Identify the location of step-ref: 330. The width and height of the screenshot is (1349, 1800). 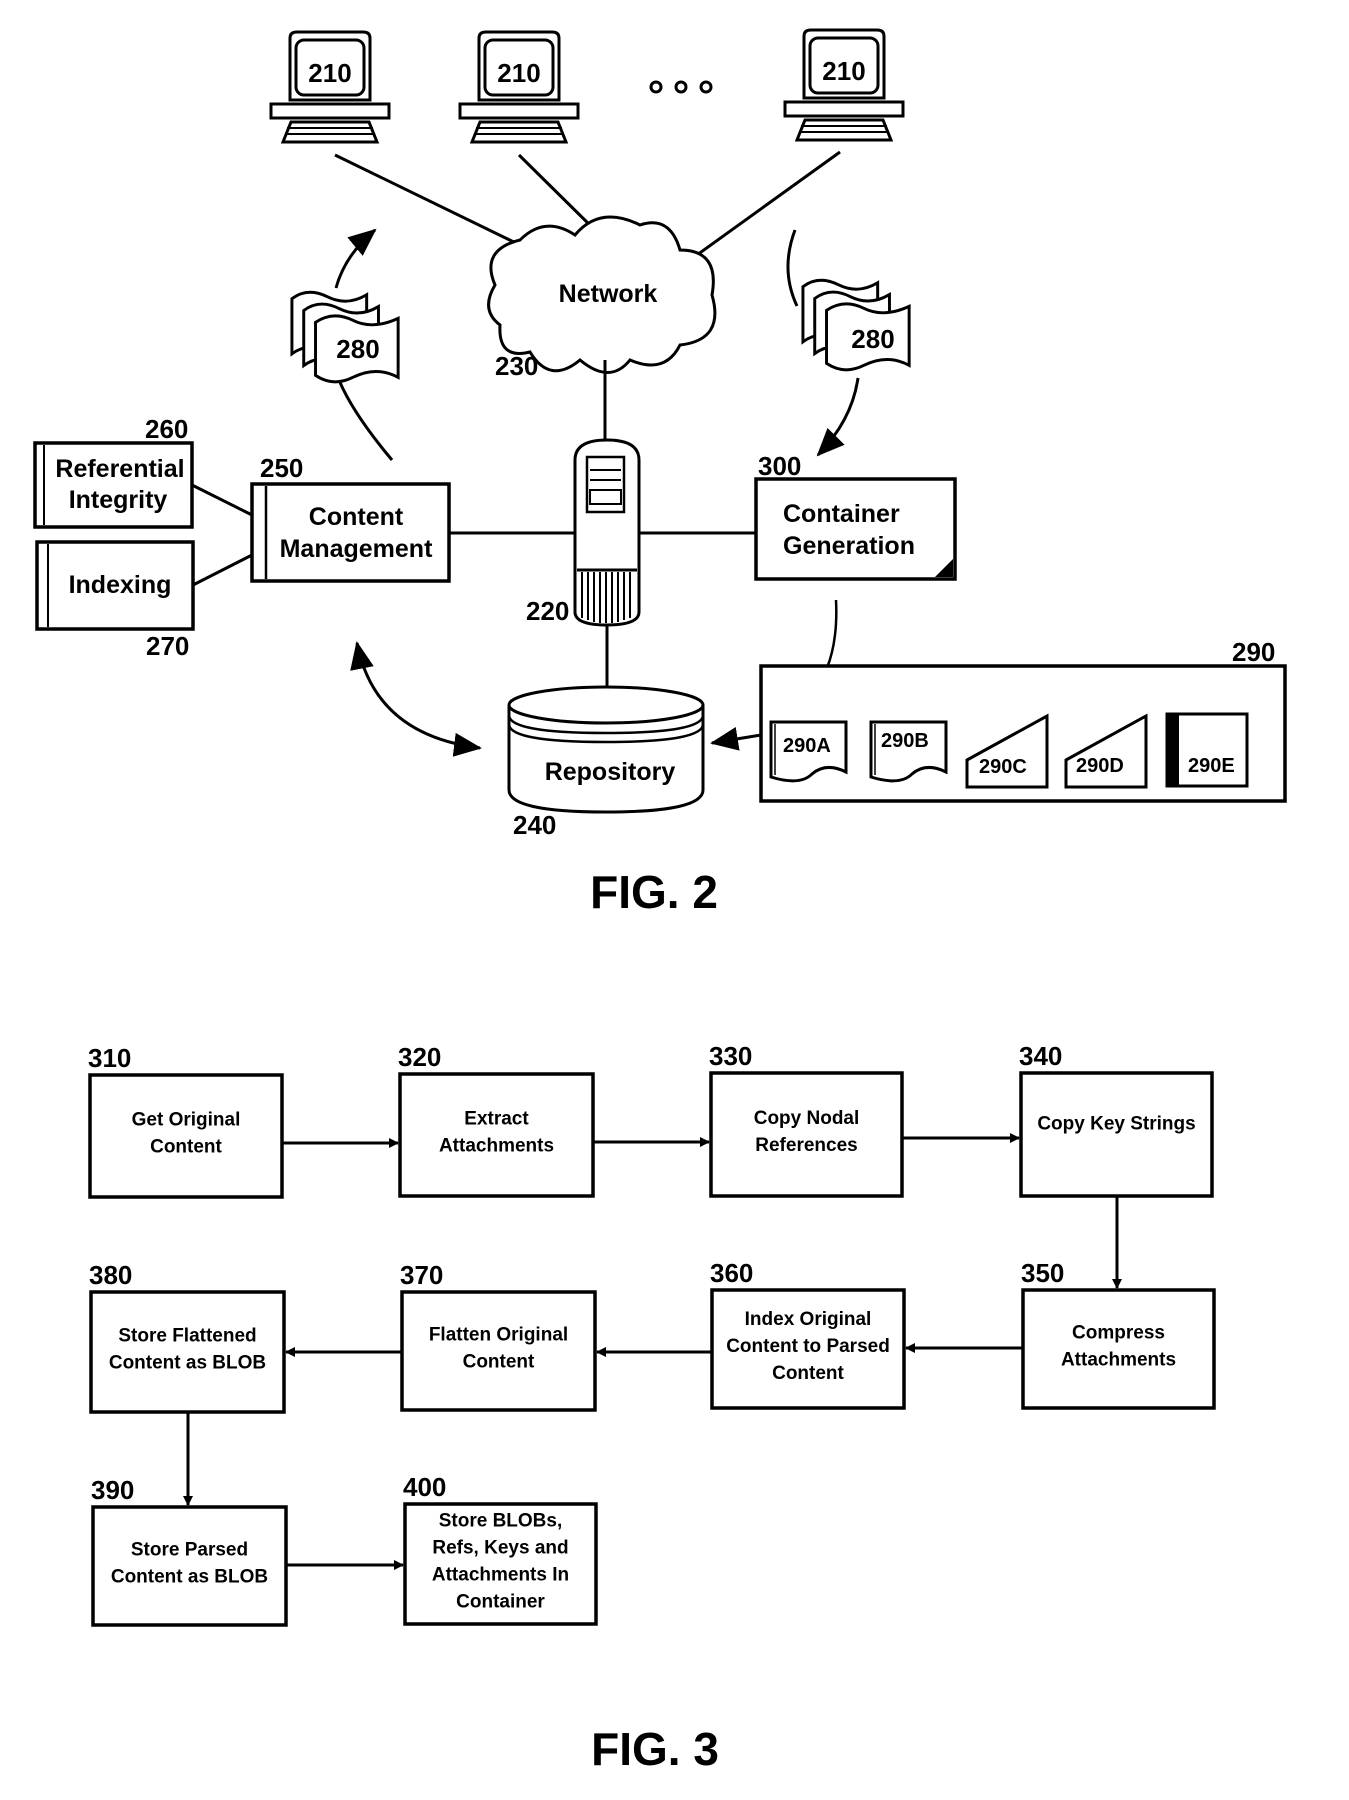
(730, 1056).